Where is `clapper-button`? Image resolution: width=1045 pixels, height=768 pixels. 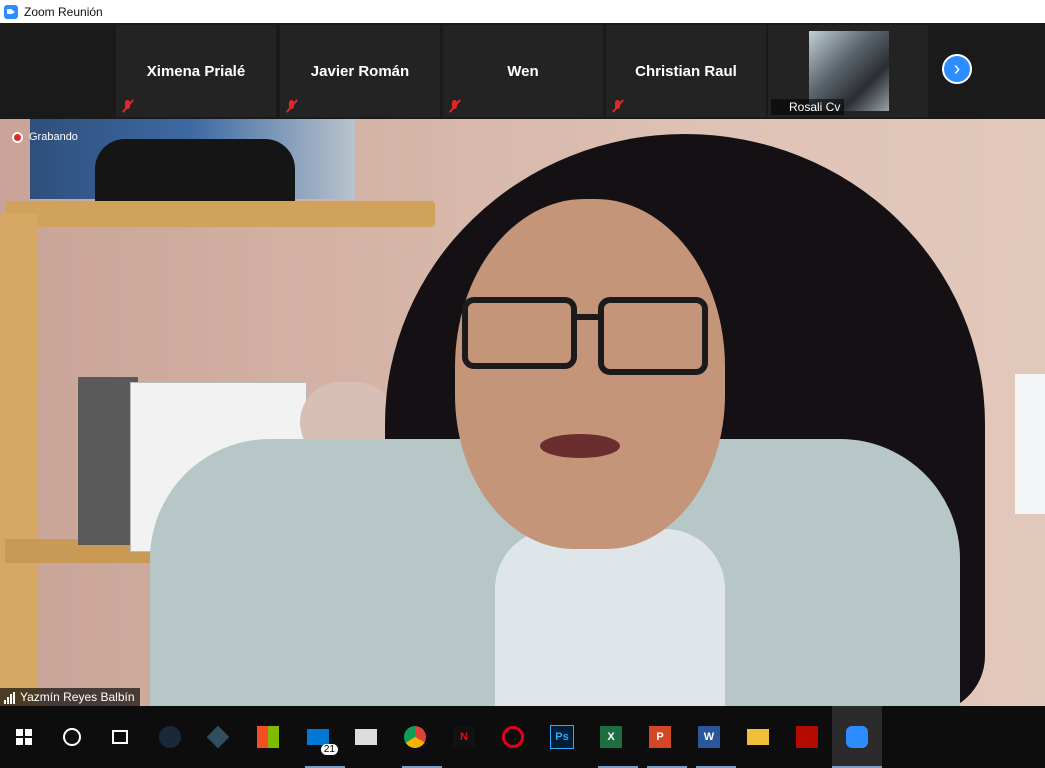 clapper-button is located at coordinates (366, 737).